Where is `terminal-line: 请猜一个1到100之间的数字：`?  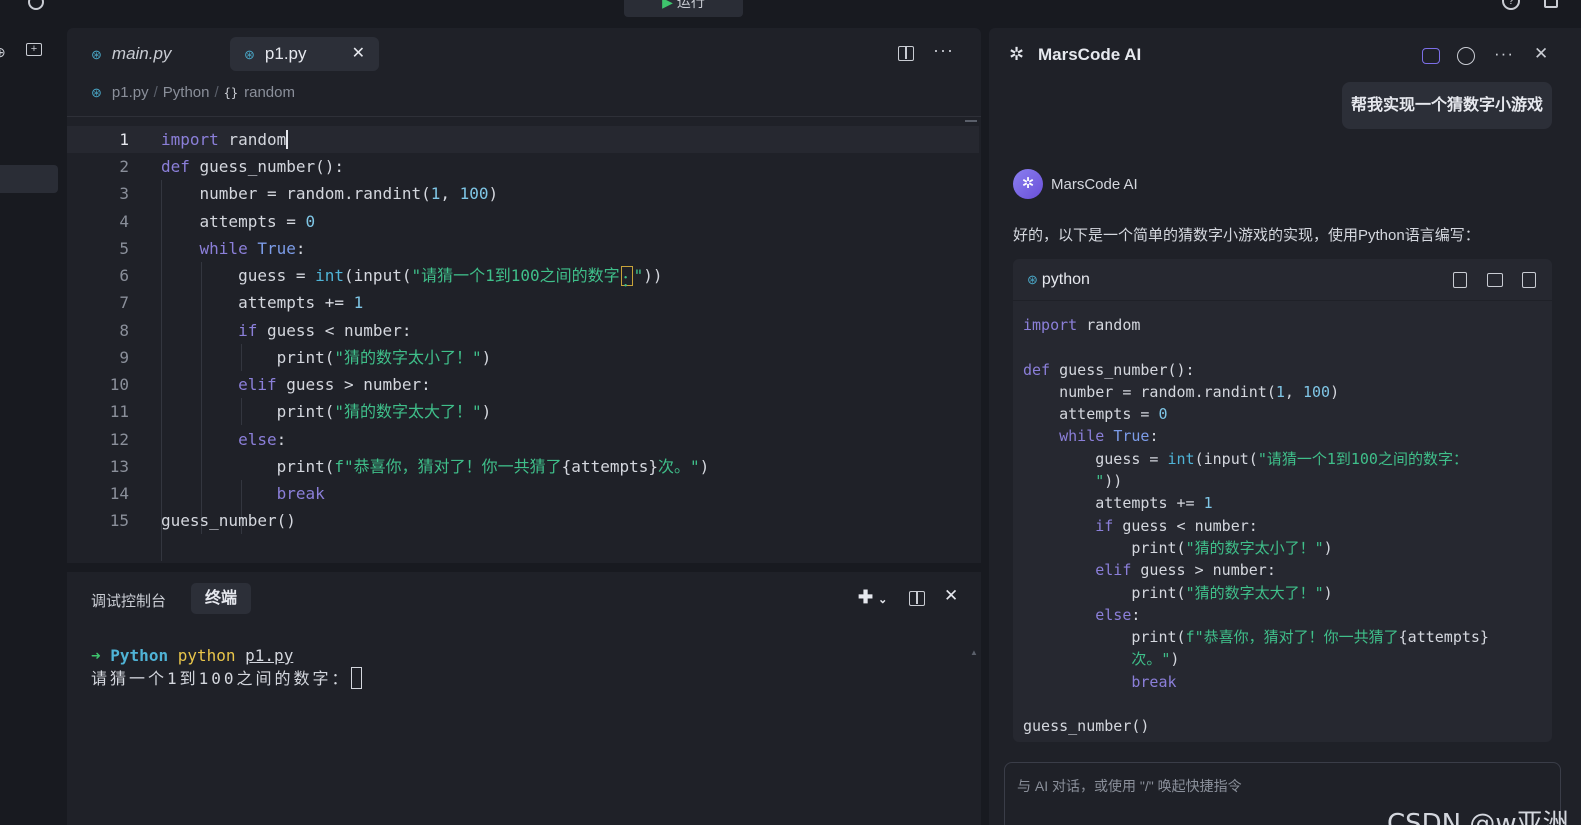 terminal-line: 请猜一个1到100之间的数字： is located at coordinates (226, 678).